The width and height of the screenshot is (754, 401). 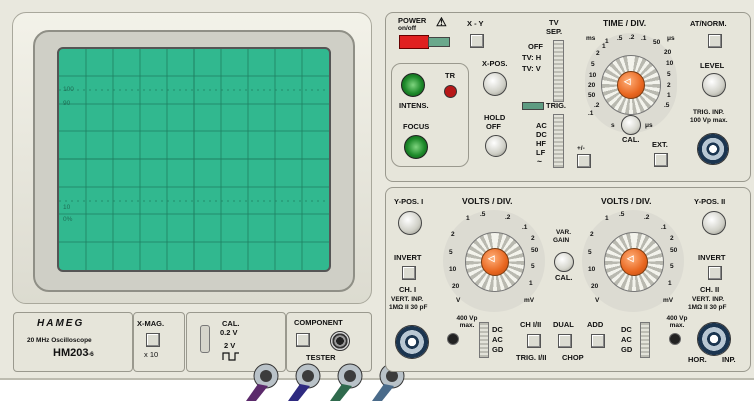 What do you see at coordinates (631, 125) in the screenshot?
I see `time-cal-knob` at bounding box center [631, 125].